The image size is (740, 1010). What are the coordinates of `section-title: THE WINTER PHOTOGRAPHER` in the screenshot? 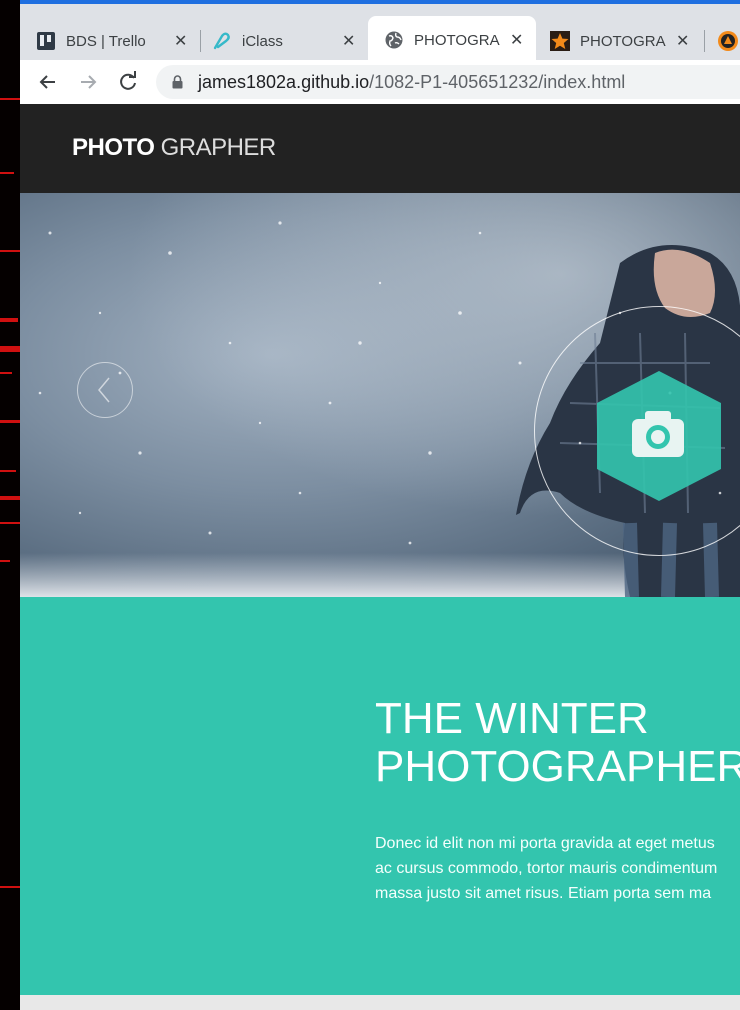 It's located at (557, 743).